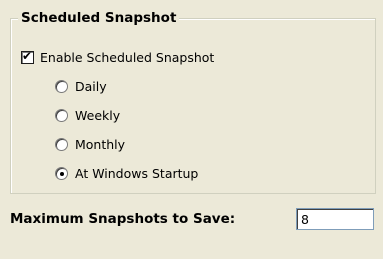 The image size is (383, 259). Describe the element at coordinates (98, 115) in the screenshot. I see `radio-weekly-label: Weekly` at that location.